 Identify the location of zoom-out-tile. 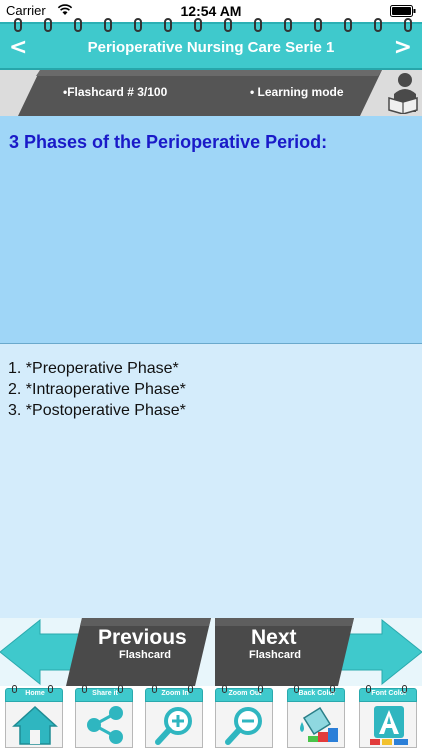
(244, 725).